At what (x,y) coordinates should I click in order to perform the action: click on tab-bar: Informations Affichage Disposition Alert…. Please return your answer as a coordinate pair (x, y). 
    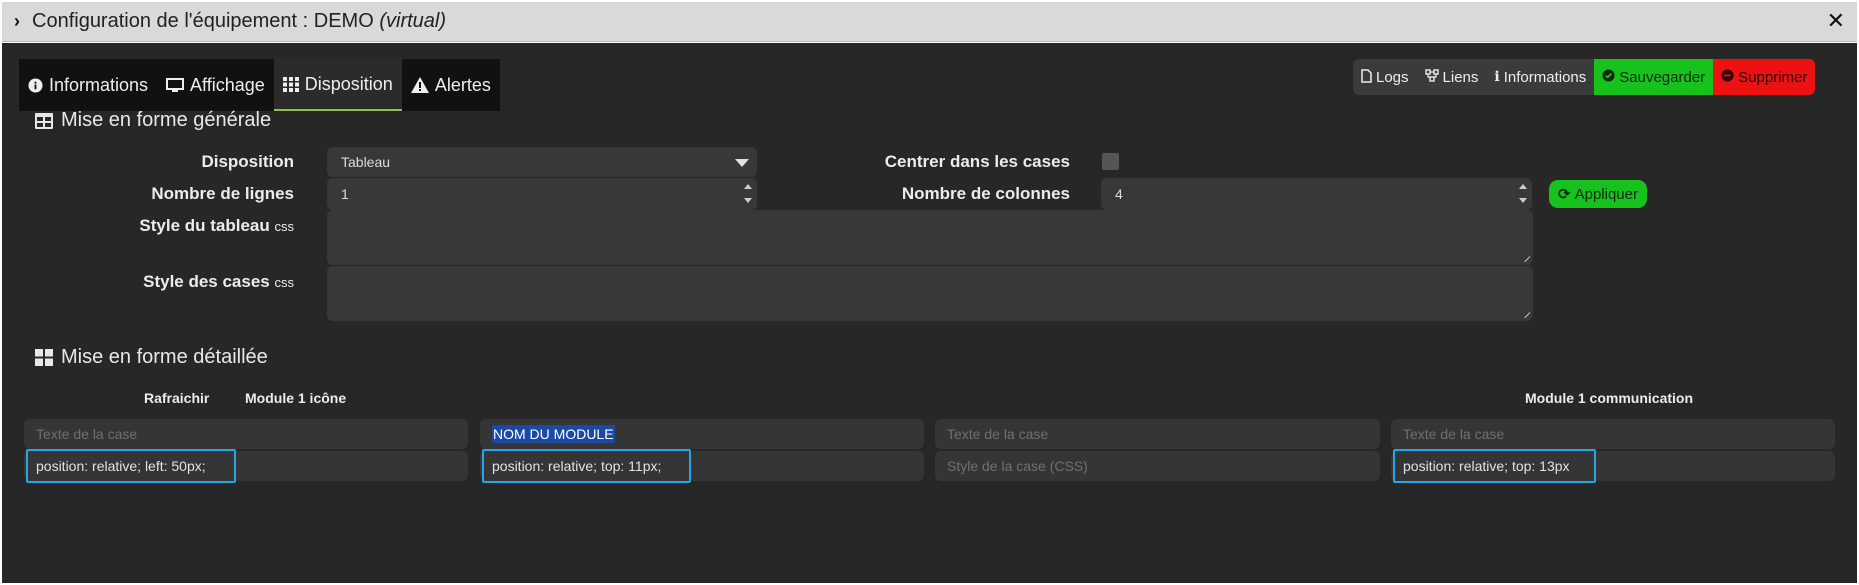
    Looking at the image, I should click on (259, 85).